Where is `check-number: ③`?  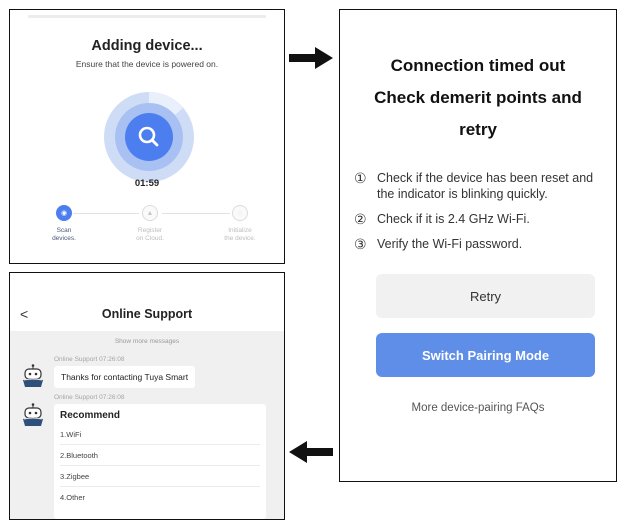 check-number: ③ is located at coordinates (360, 244).